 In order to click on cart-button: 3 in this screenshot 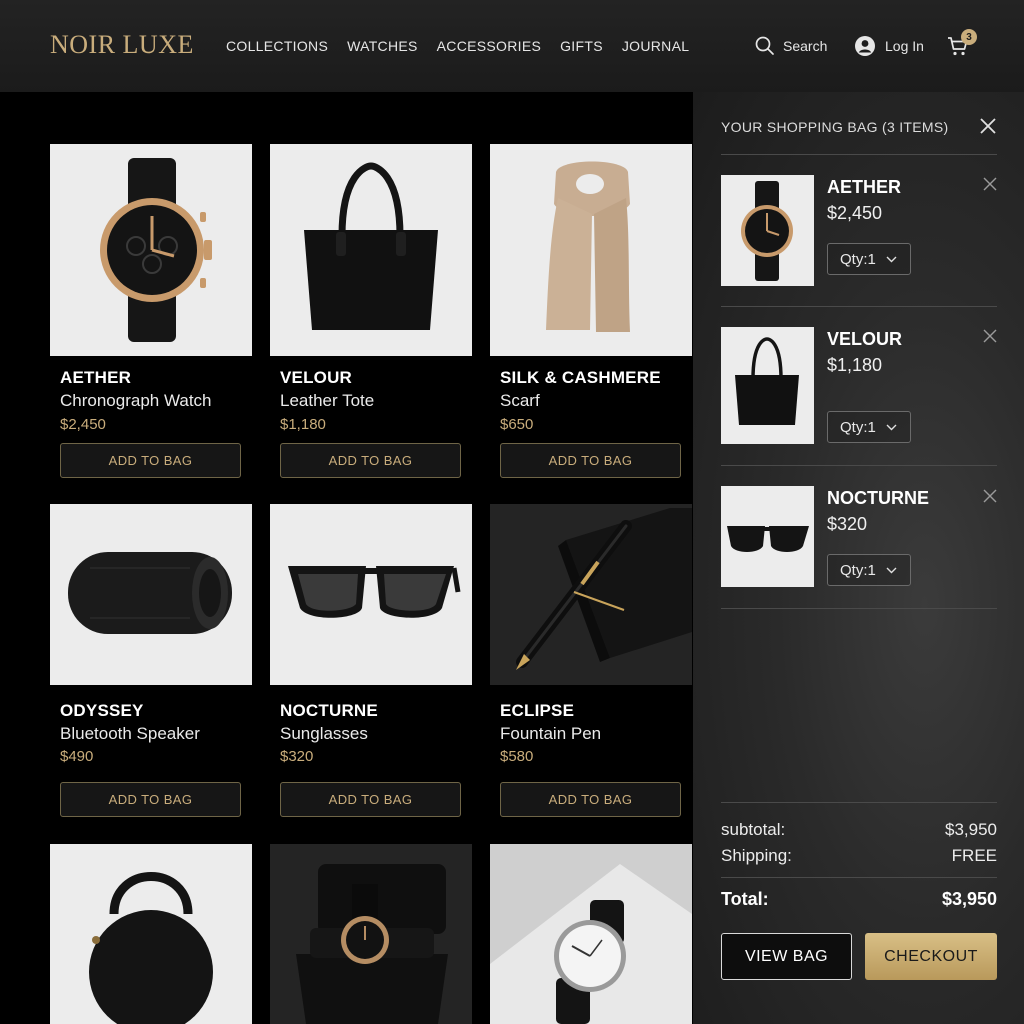, I will do `click(961, 46)`.